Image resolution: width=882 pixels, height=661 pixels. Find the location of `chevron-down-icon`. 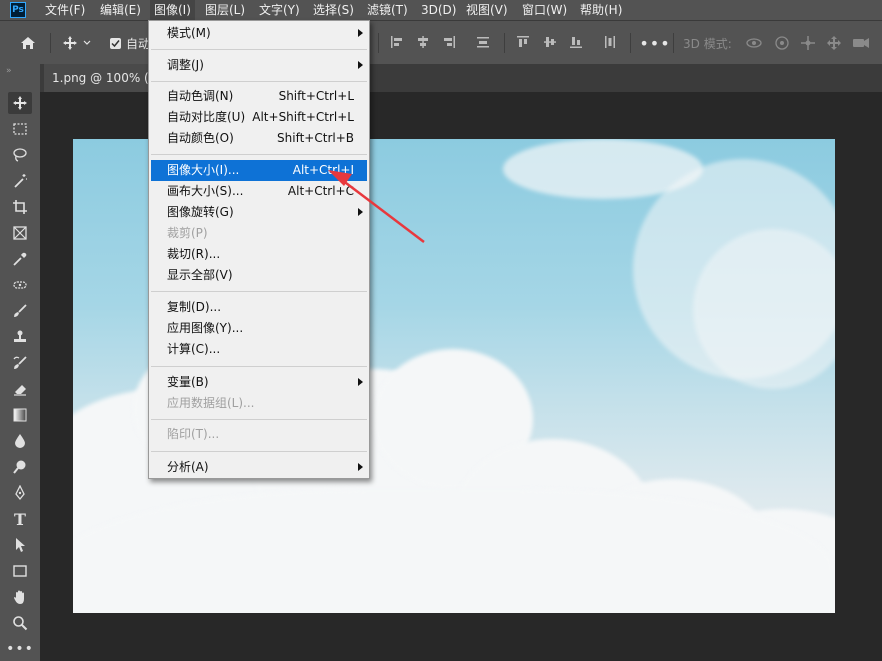

chevron-down-icon is located at coordinates (87, 43).